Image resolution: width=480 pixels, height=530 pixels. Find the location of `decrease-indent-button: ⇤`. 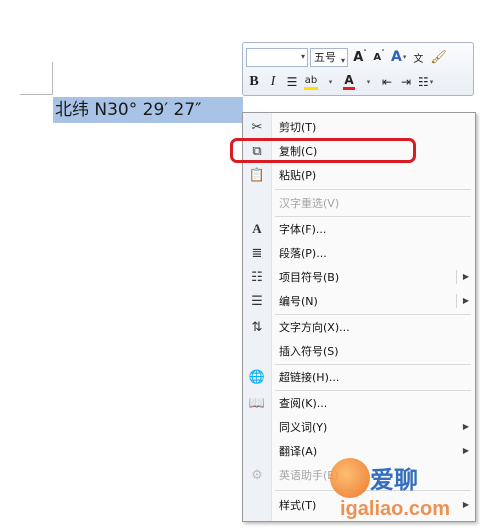

decrease-indent-button: ⇤ is located at coordinates (387, 82).